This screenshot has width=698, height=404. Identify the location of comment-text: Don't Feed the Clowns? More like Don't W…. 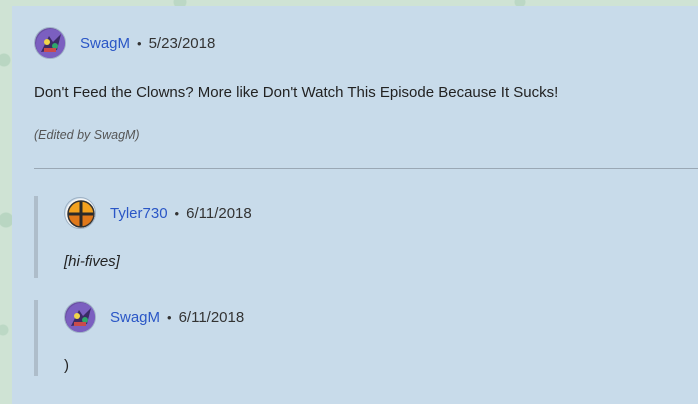
(296, 92).